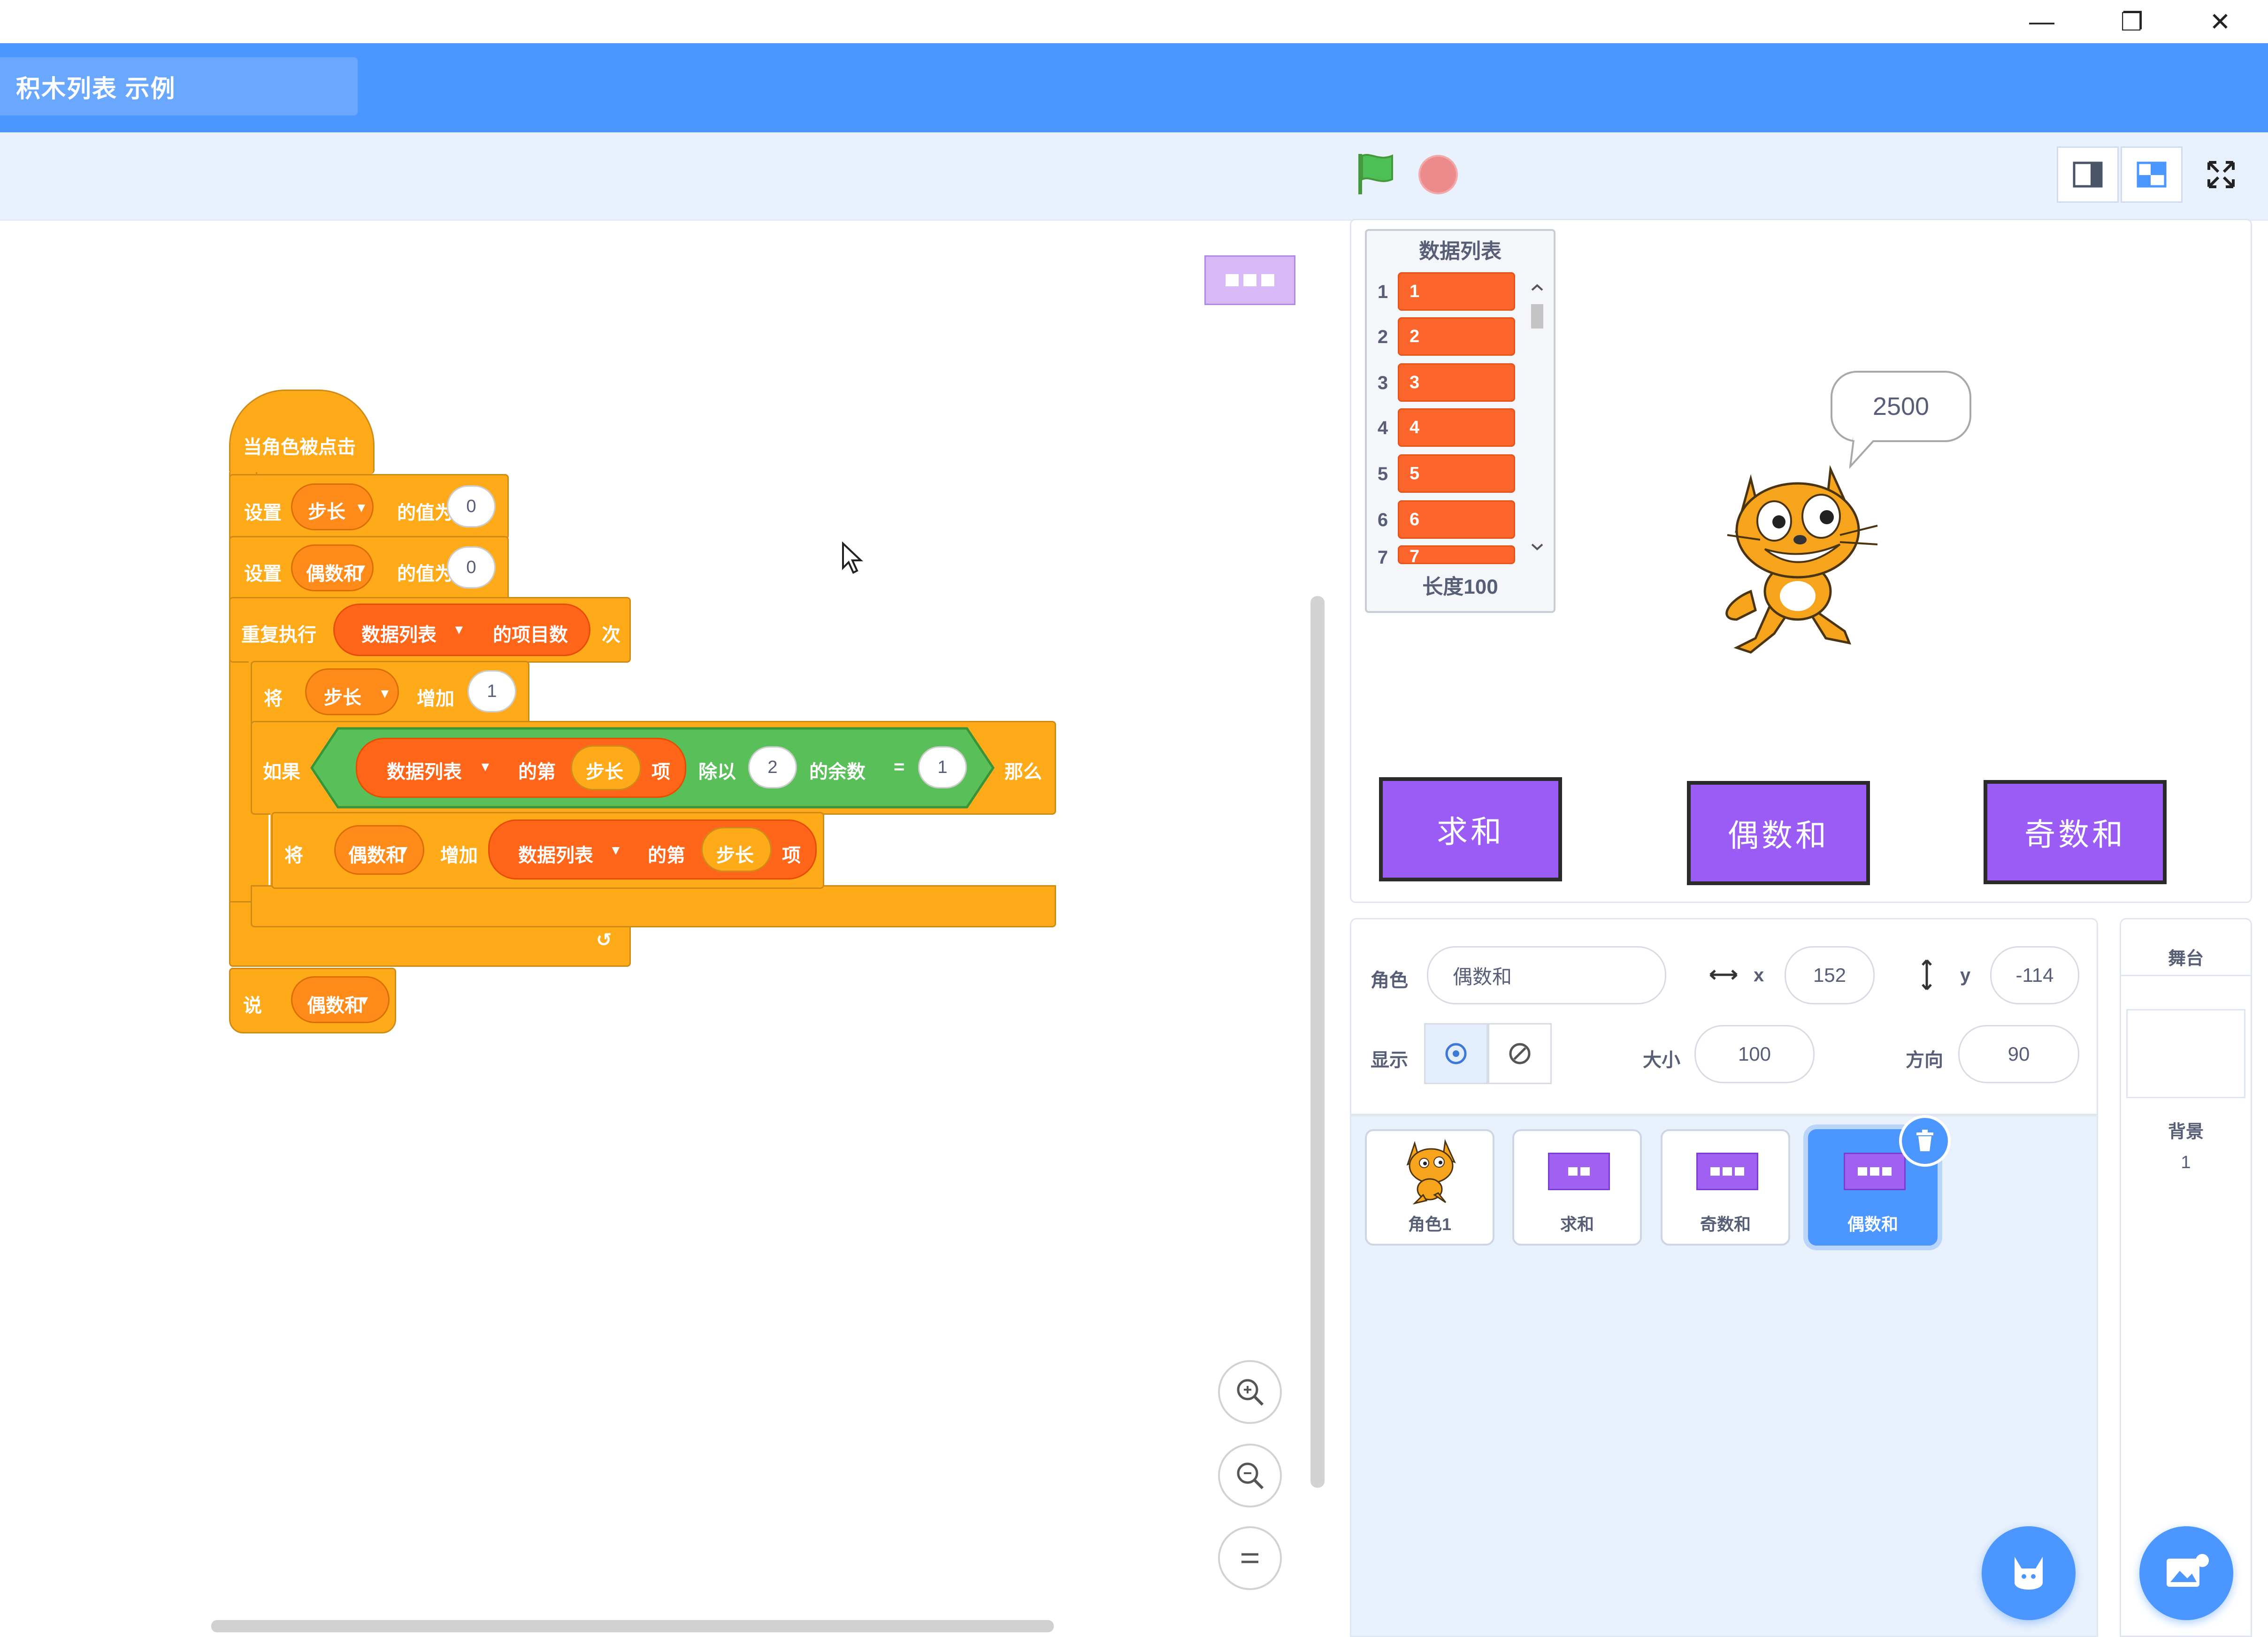 This screenshot has width=2268, height=1637. I want to click on choose-sprite-button, so click(2029, 1573).